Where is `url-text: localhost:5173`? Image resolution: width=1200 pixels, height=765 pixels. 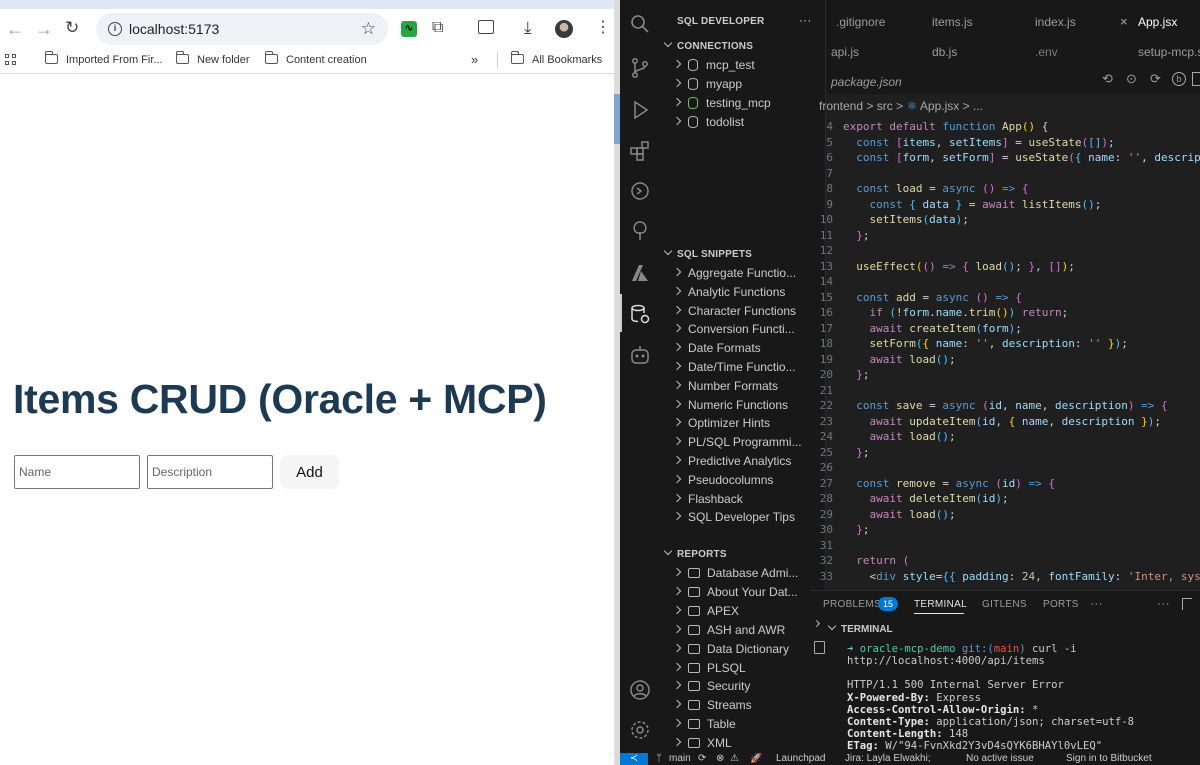 url-text: localhost:5173 is located at coordinates (174, 29).